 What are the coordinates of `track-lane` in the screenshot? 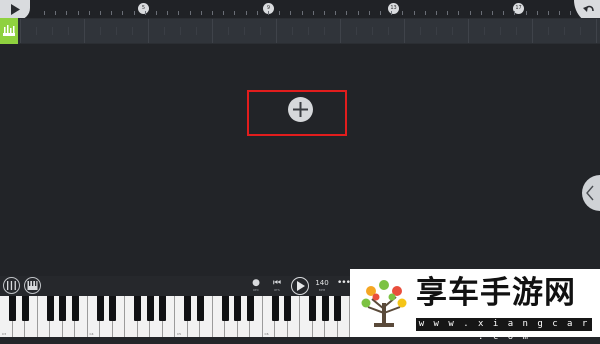 It's located at (310, 31).